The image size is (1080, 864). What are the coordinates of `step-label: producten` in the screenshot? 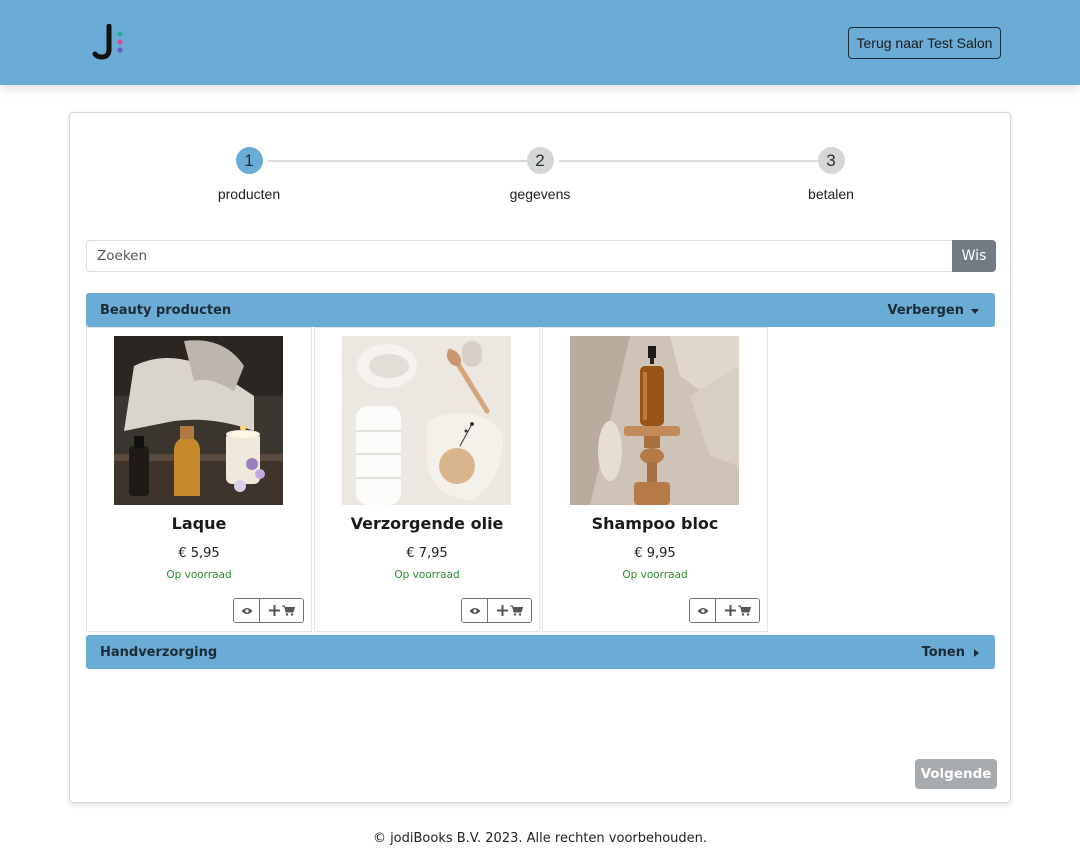 It's located at (249, 194).